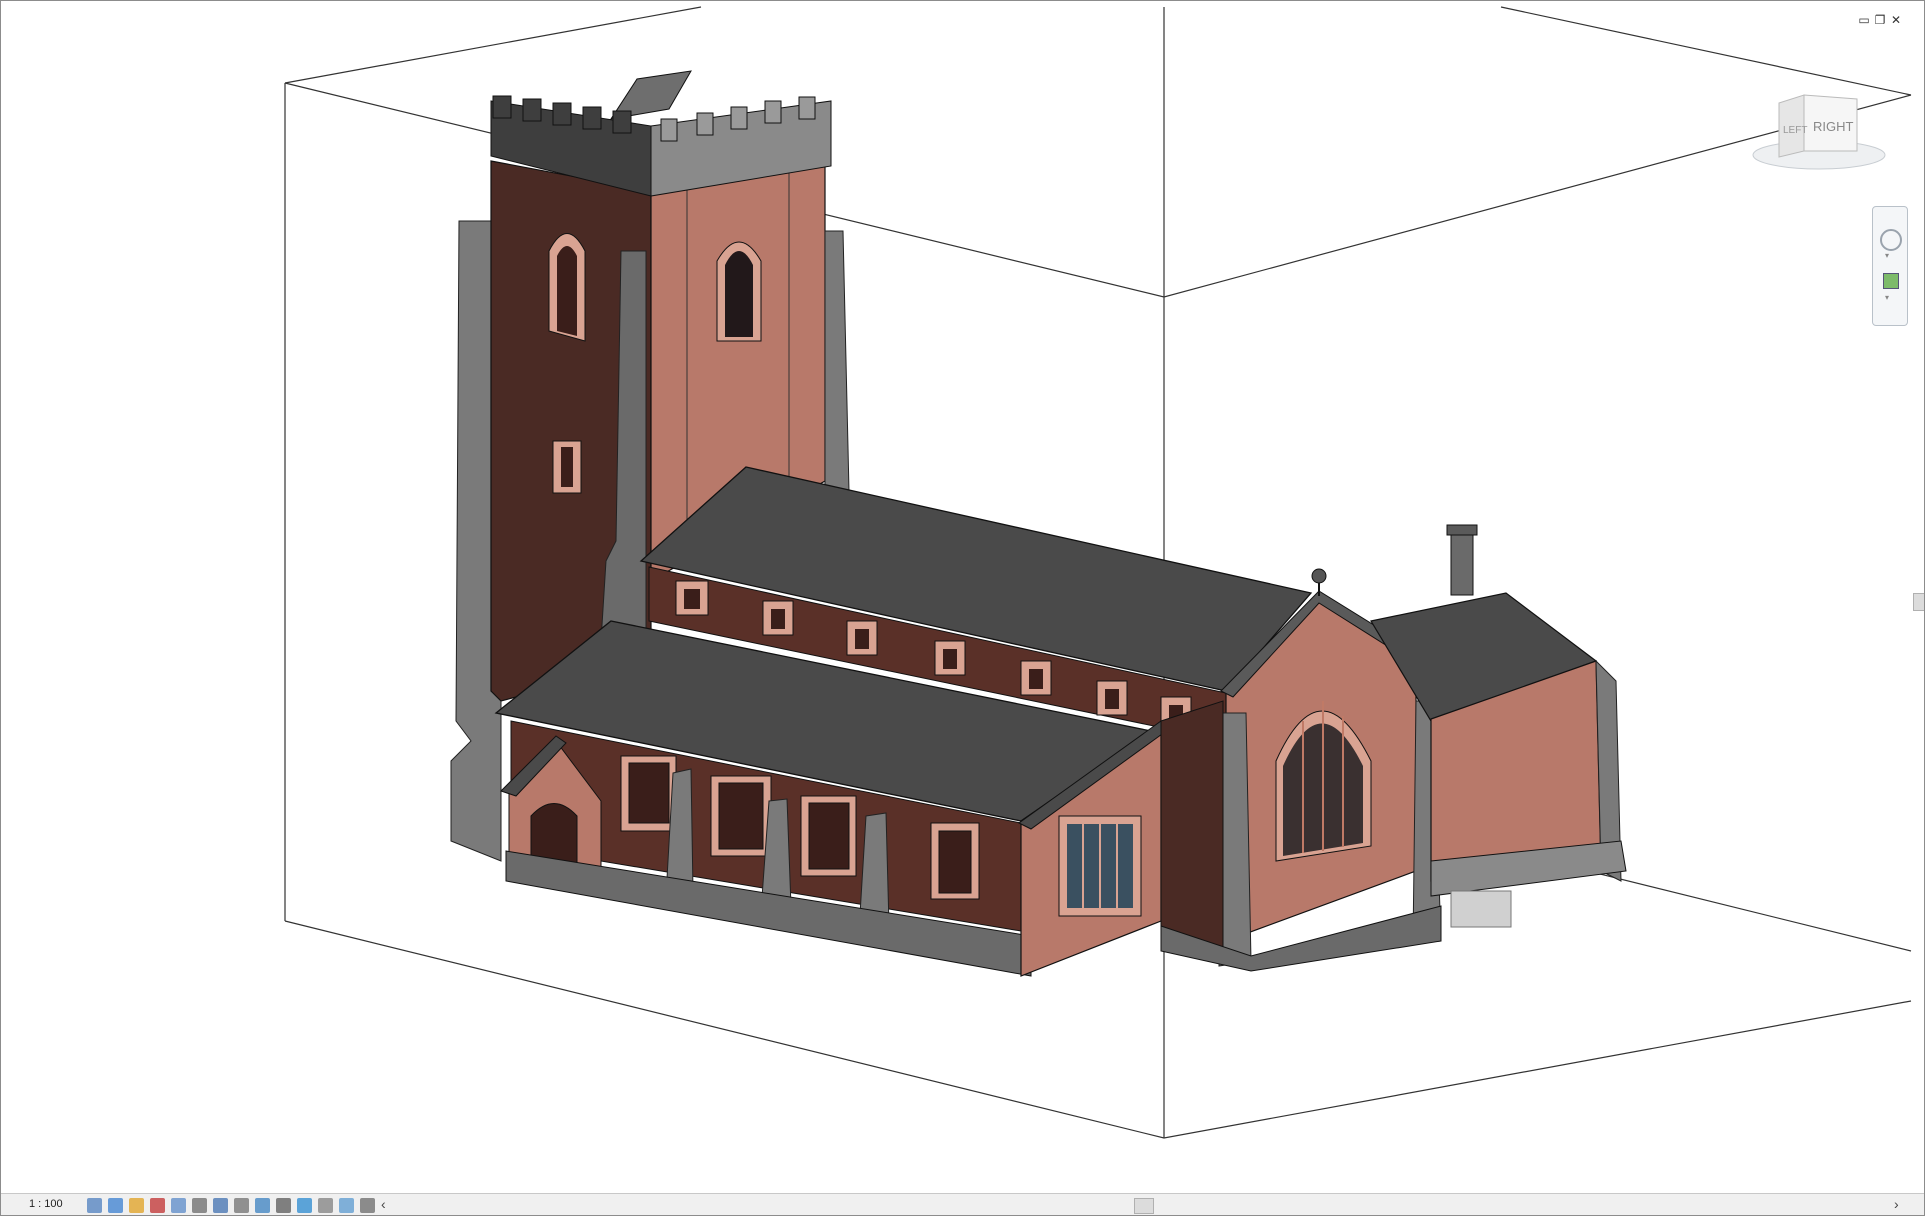 This screenshot has height=1216, width=1925. Describe the element at coordinates (1890, 266) in the screenshot. I see `navigation-bar: ▾ ▾` at that location.